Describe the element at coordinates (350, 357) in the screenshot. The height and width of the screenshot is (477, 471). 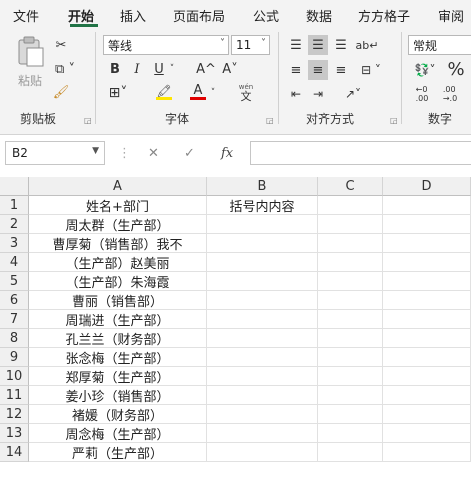
I see `cell-c9` at that location.